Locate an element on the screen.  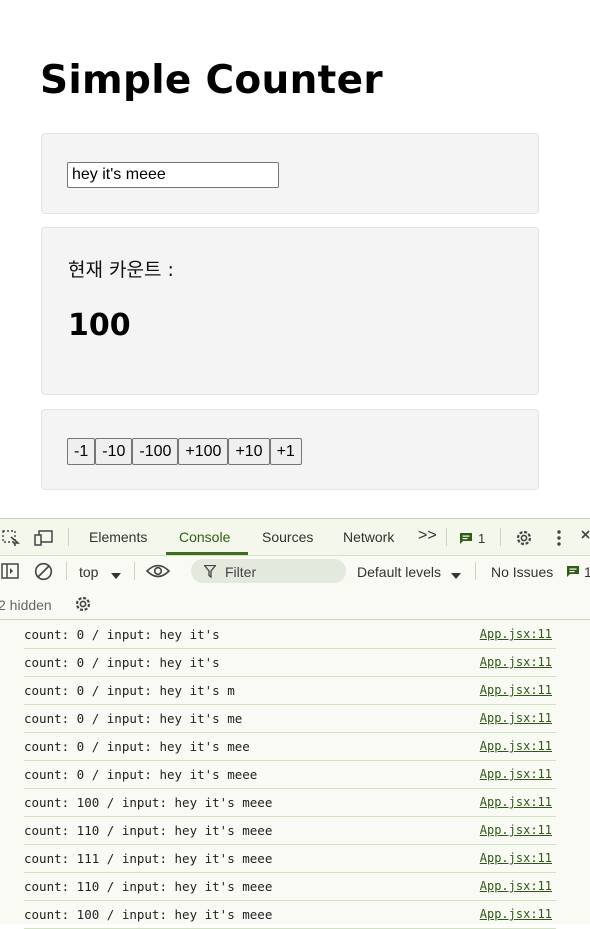
issues-count: 1 is located at coordinates (587, 572).